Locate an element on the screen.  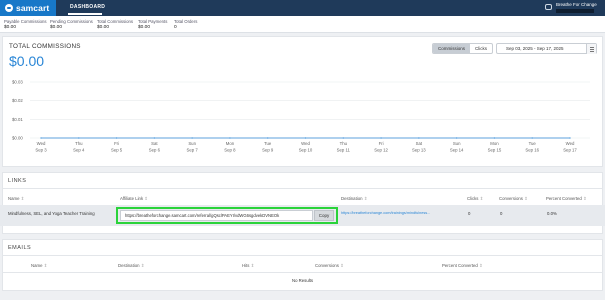
store-icon is located at coordinates (548, 7).